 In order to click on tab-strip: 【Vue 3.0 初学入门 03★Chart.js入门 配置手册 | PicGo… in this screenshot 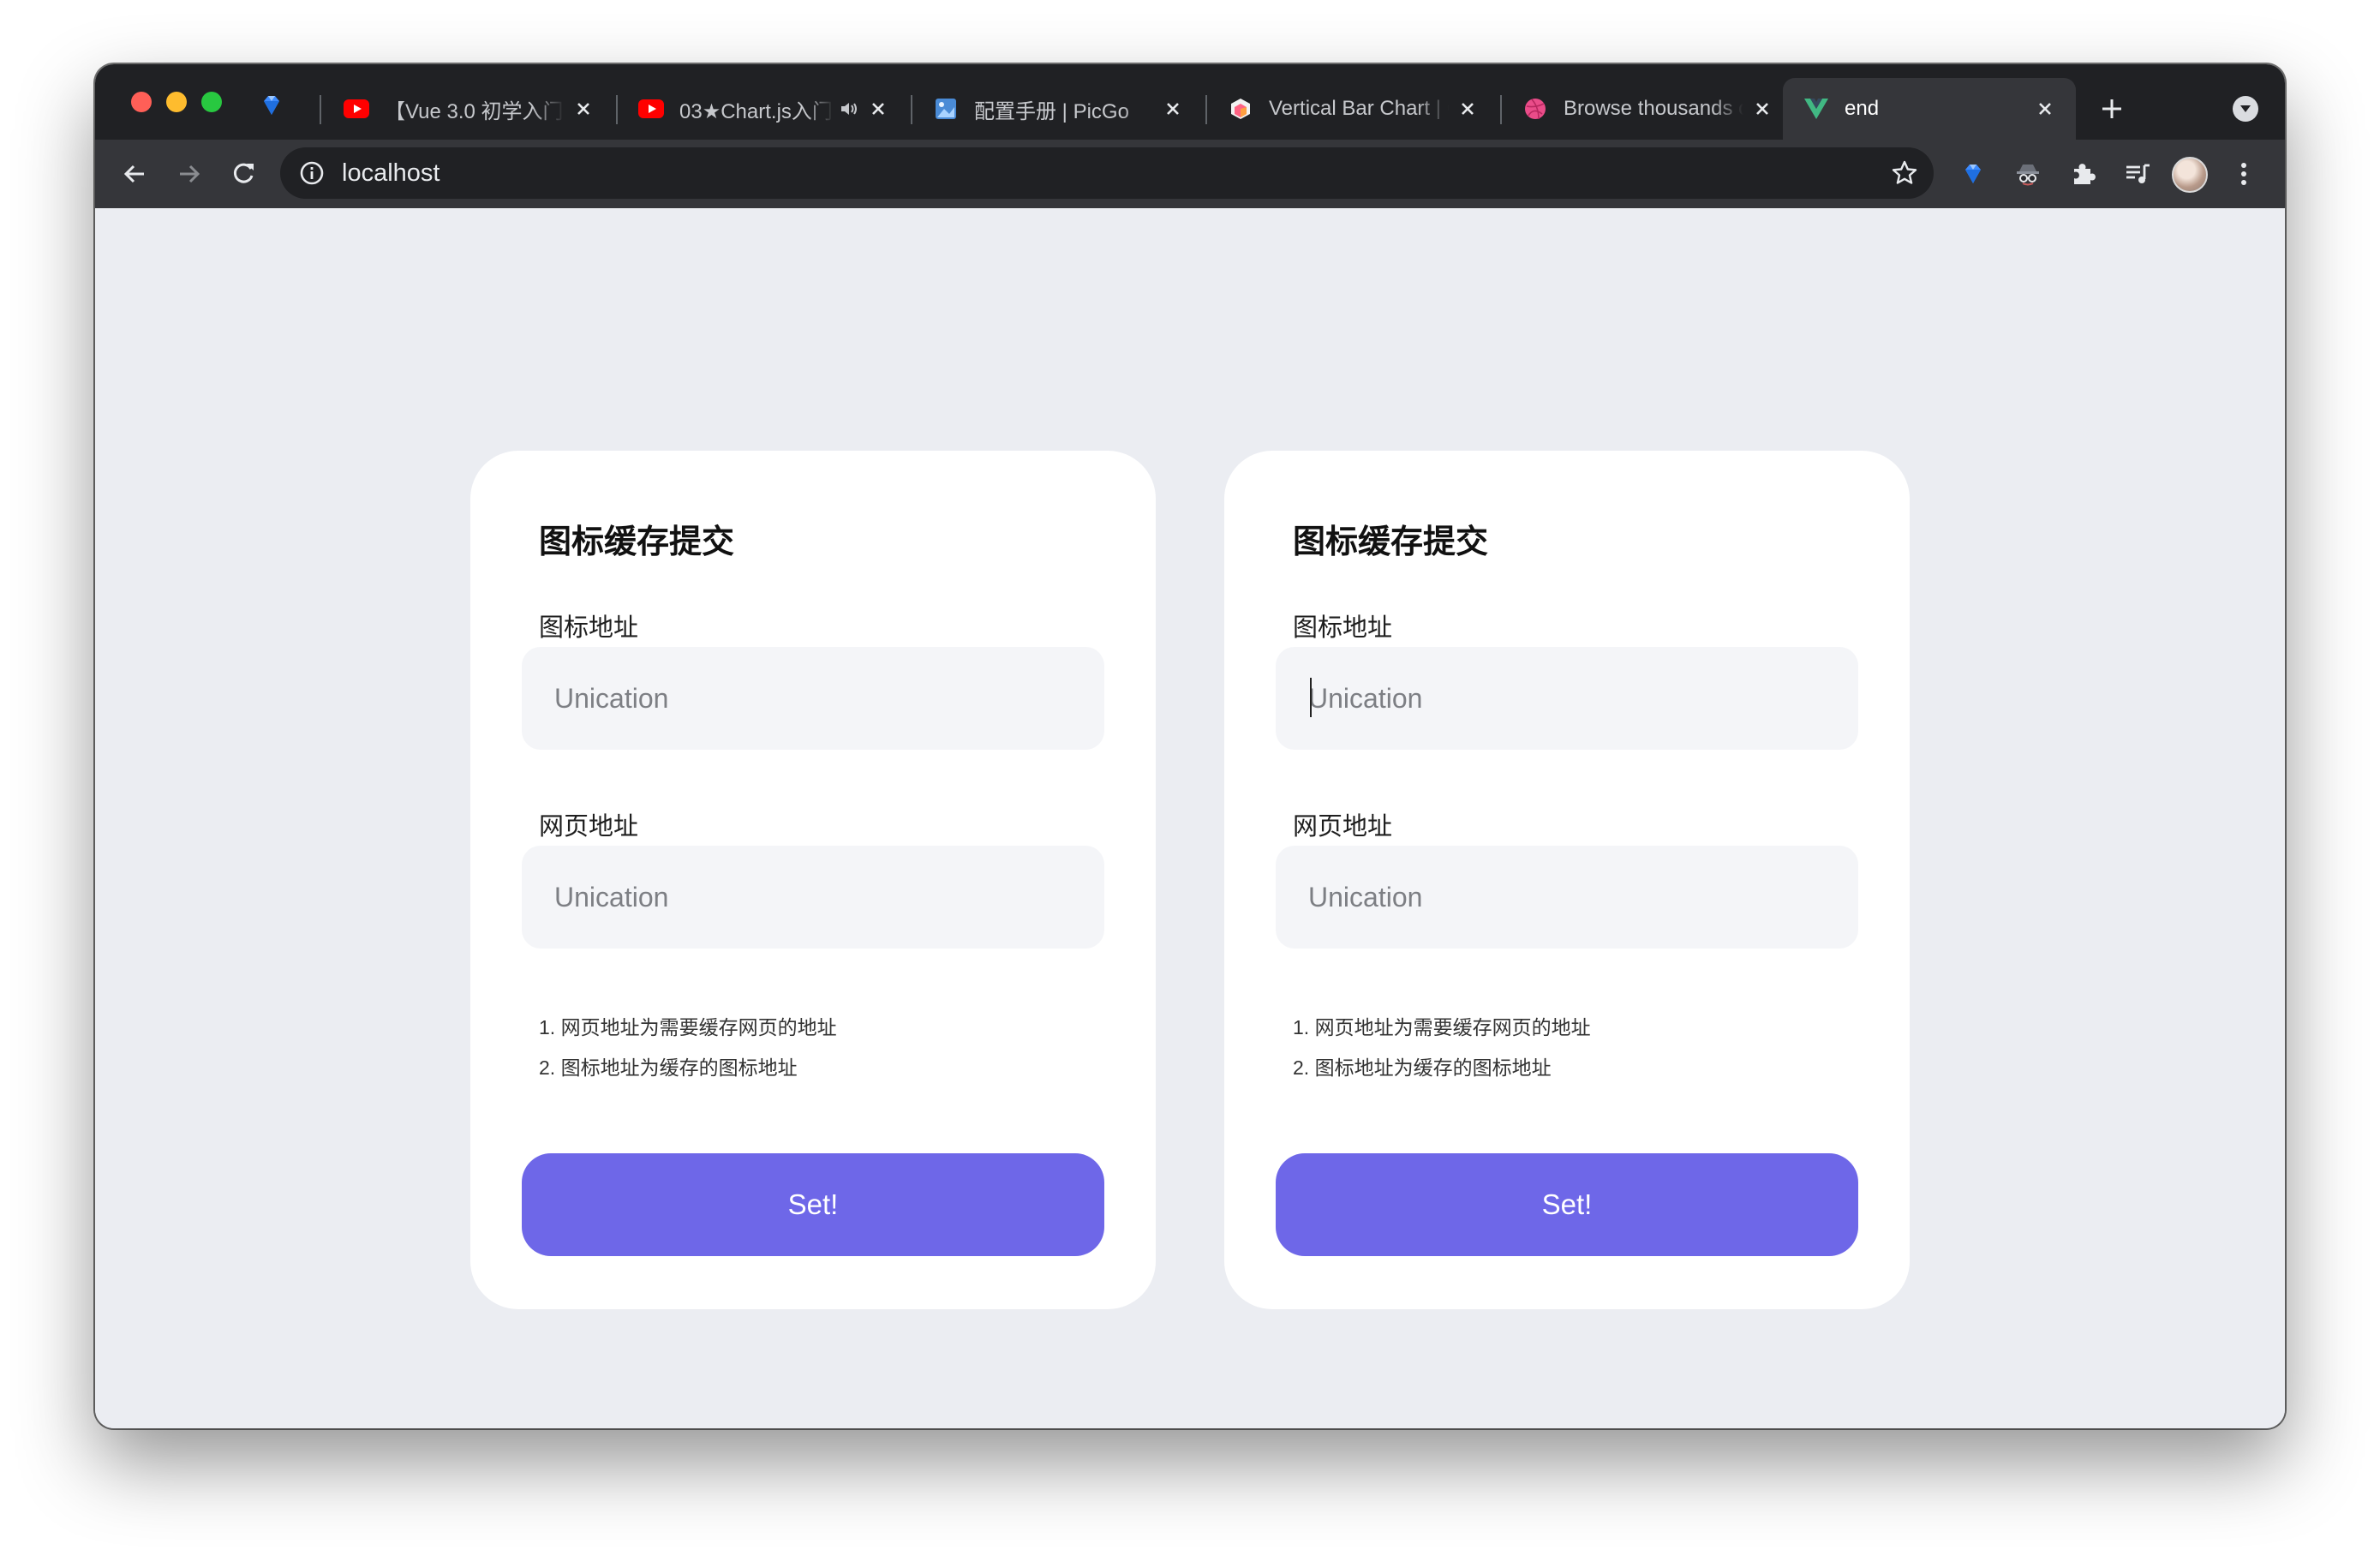, I will do `click(1190, 102)`.